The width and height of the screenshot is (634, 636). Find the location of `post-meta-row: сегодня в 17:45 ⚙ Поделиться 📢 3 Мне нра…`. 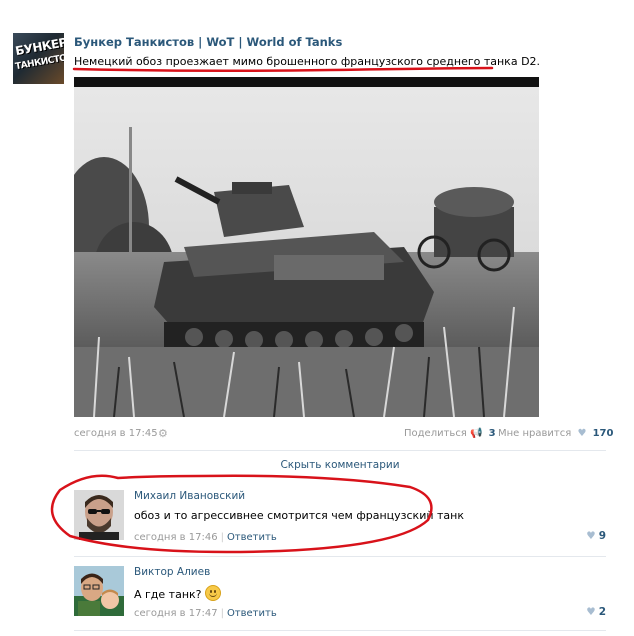

post-meta-row: сегодня в 17:45 ⚙ Поделиться 📢 3 Мне нра… is located at coordinates (343, 434).